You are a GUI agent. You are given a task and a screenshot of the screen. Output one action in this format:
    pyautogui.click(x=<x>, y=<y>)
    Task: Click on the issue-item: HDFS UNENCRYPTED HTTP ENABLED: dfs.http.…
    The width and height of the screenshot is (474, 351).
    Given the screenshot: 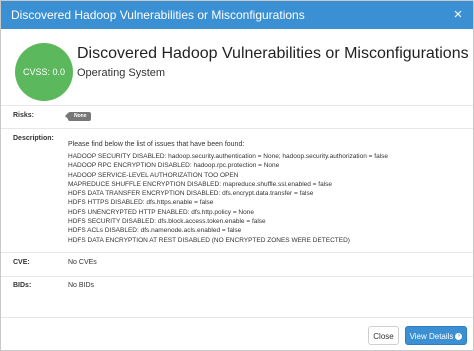 What is the action you would take?
    pyautogui.click(x=161, y=212)
    